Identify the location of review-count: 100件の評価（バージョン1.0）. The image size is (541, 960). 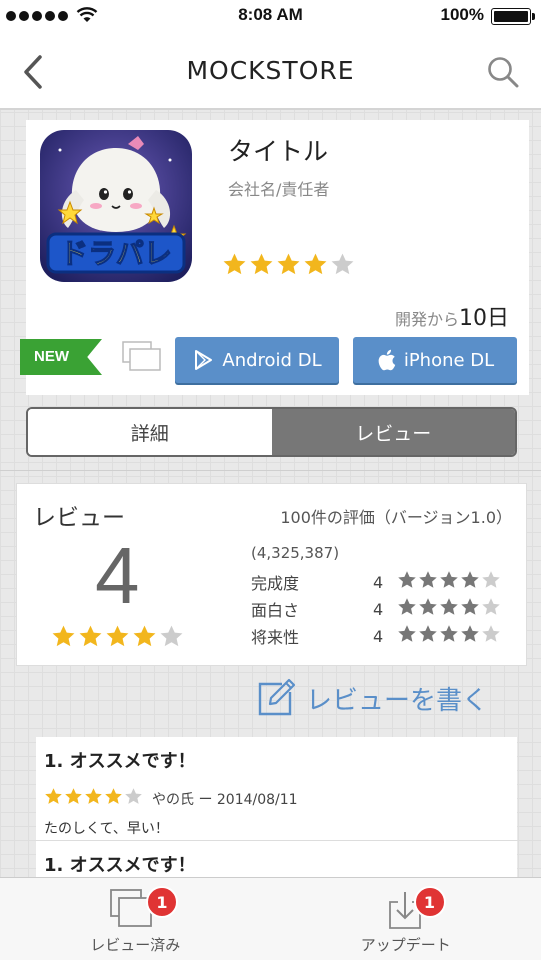
(396, 517).